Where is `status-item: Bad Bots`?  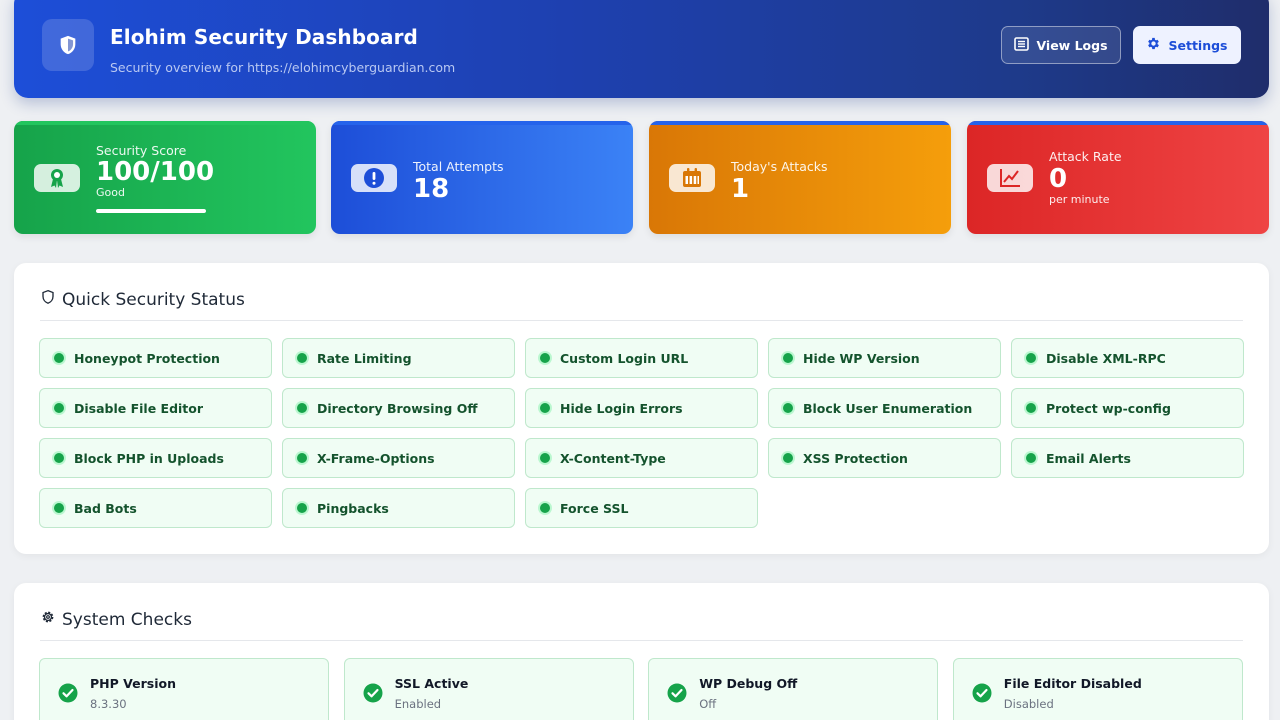 status-item: Bad Bots is located at coordinates (155, 508).